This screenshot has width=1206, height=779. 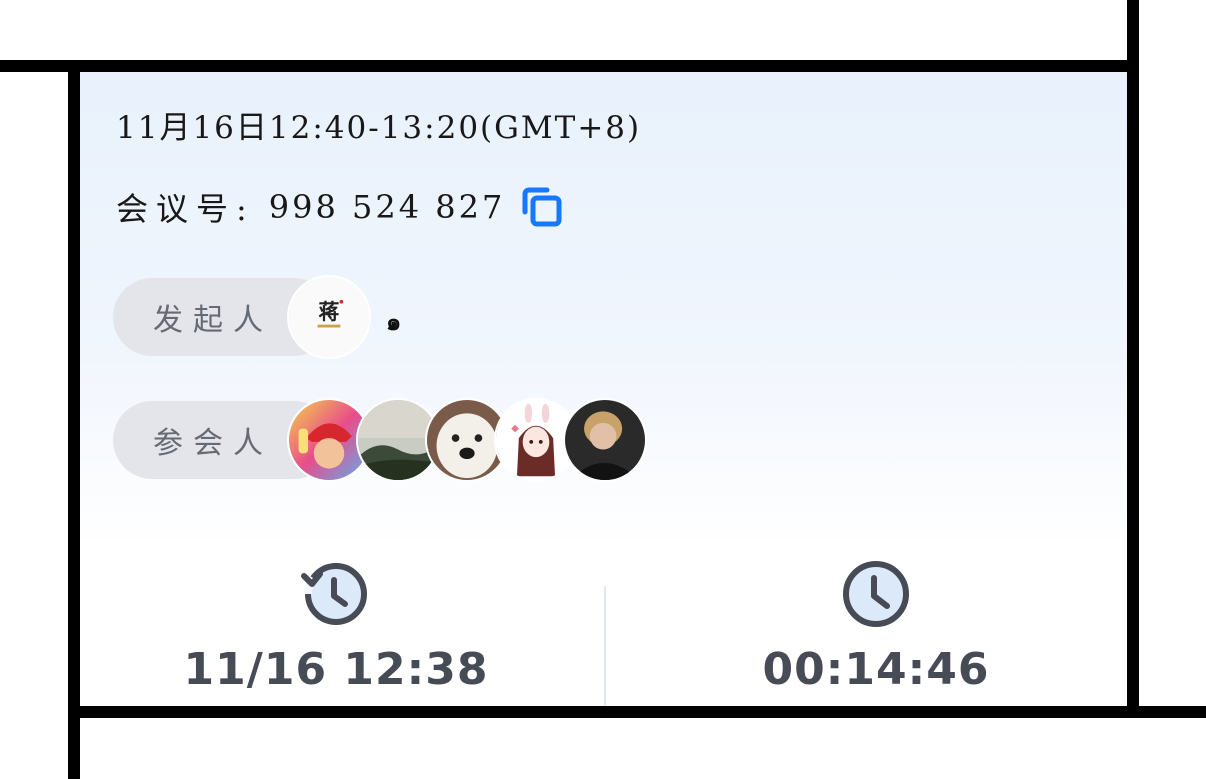 What do you see at coordinates (569, 66) in the screenshot?
I see `frame-line-top` at bounding box center [569, 66].